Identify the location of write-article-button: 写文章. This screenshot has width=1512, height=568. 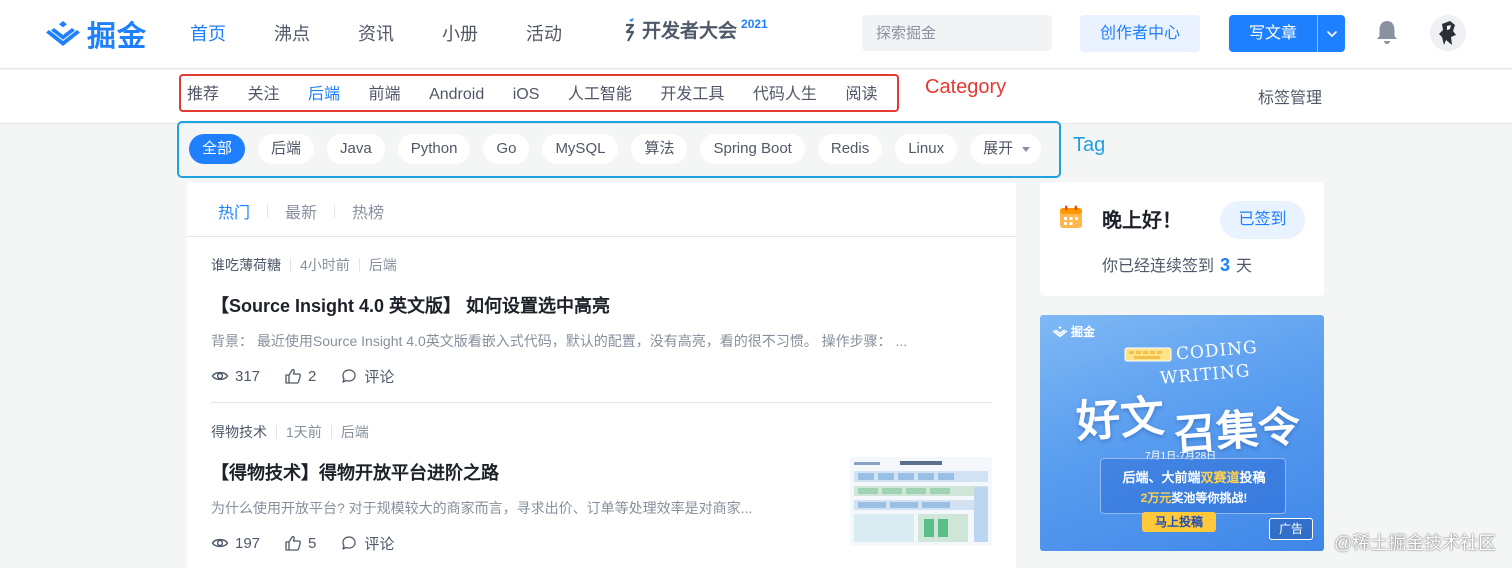
(1287, 33).